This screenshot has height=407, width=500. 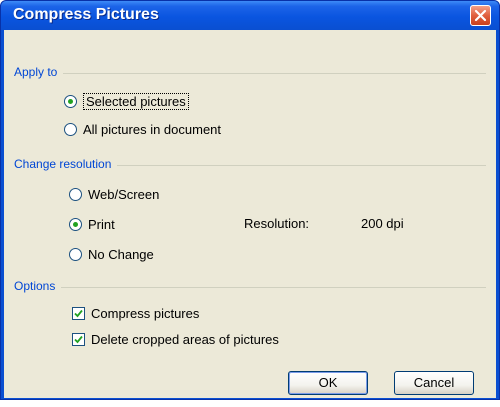 What do you see at coordinates (145, 313) in the screenshot?
I see `checkbox-compress-pictures-label: Compress pictures` at bounding box center [145, 313].